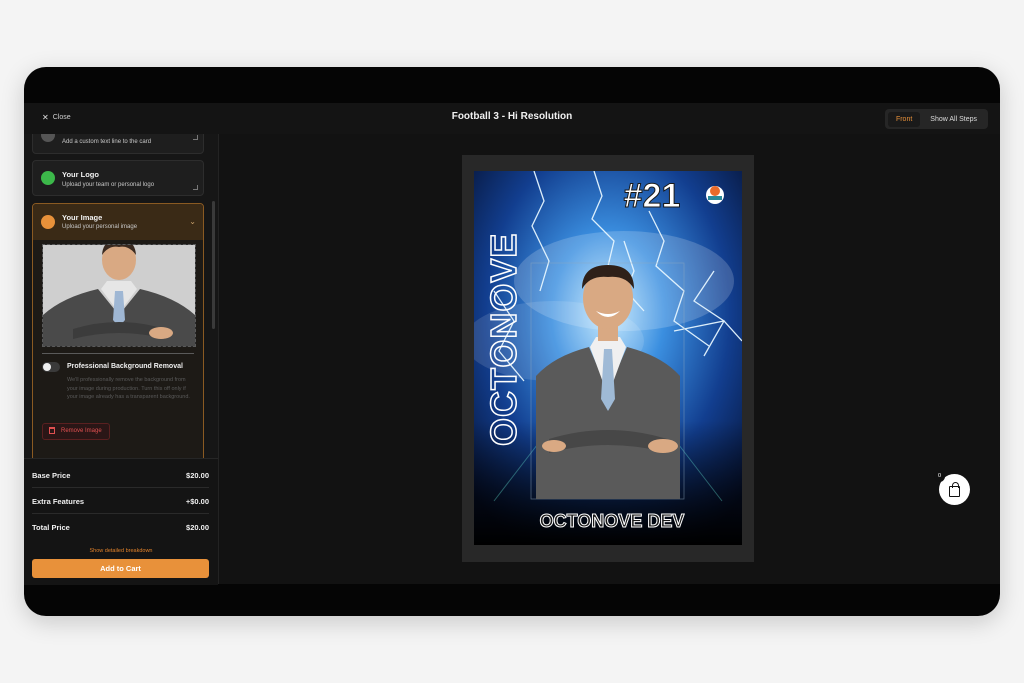 This screenshot has width=1024, height=683. Describe the element at coordinates (213, 265) in the screenshot. I see `sidebar-scrollbar` at that location.